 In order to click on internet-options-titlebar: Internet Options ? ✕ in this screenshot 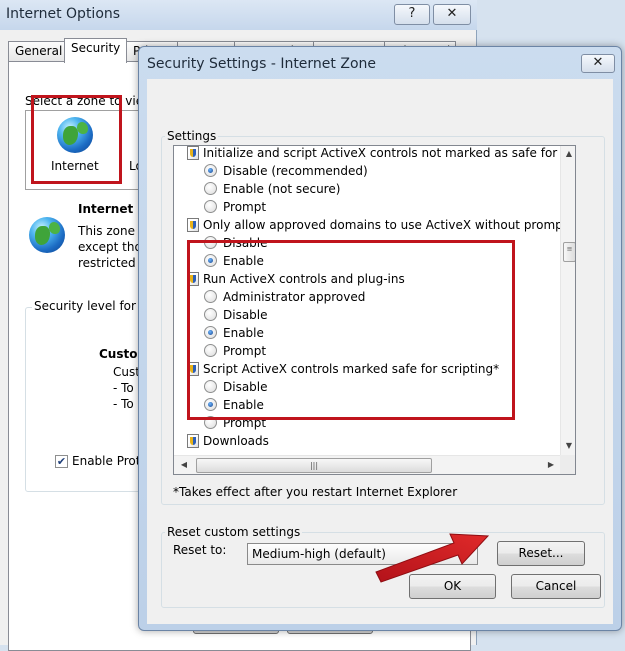, I will do `click(238, 15)`.